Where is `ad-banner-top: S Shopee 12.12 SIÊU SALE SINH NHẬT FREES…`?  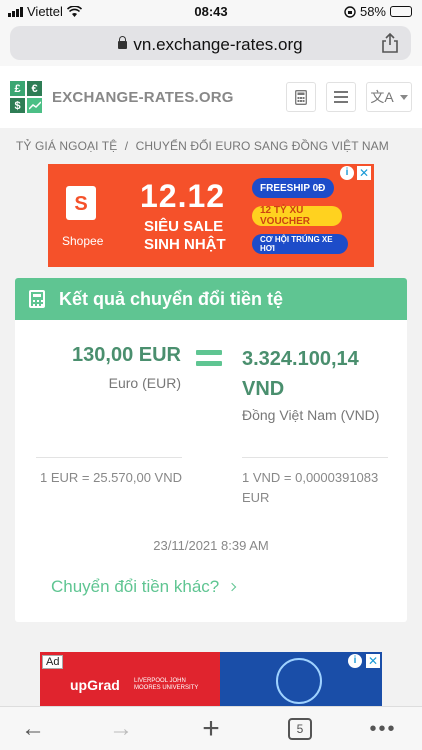
ad-banner-top: S Shopee 12.12 SIÊU SALE SINH NHẬT FREES… is located at coordinates (211, 215).